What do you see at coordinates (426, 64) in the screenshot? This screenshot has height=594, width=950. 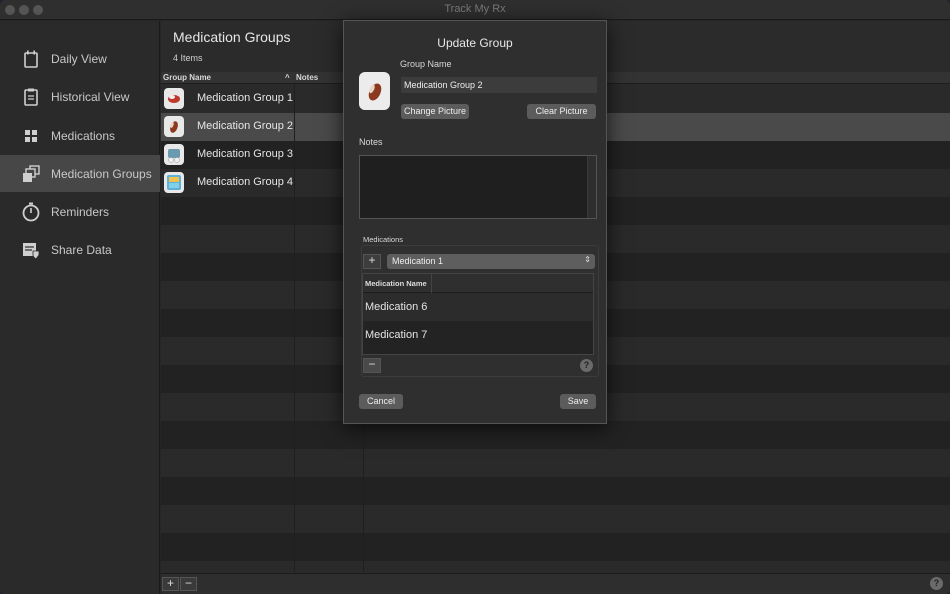 I see `group-name-label: Group Name` at bounding box center [426, 64].